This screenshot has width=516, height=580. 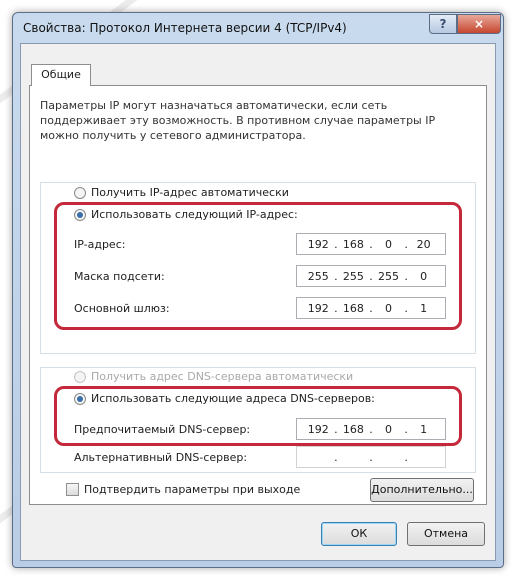 What do you see at coordinates (119, 276) in the screenshot?
I see `subnet-mask-label: Маска подсети:` at bounding box center [119, 276].